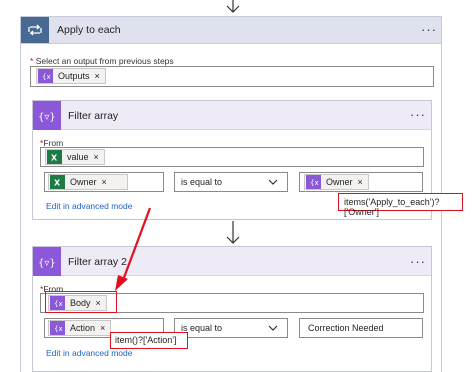  Describe the element at coordinates (146, 340) in the screenshot. I see `annotation-text: item()?['Action']` at that location.